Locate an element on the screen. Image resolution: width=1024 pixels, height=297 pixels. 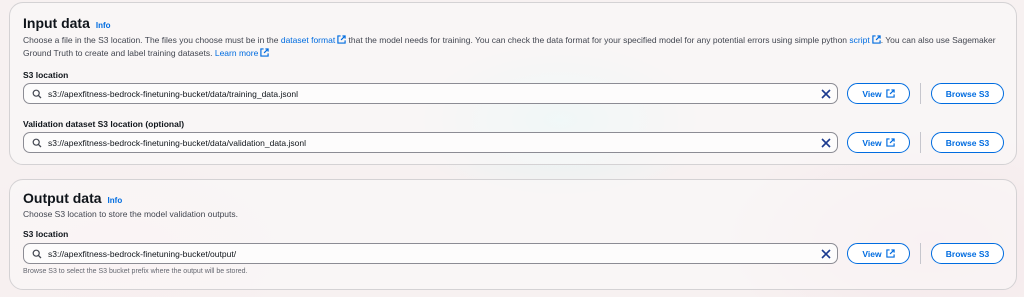
input-data-title: Input data is located at coordinates (56, 23).